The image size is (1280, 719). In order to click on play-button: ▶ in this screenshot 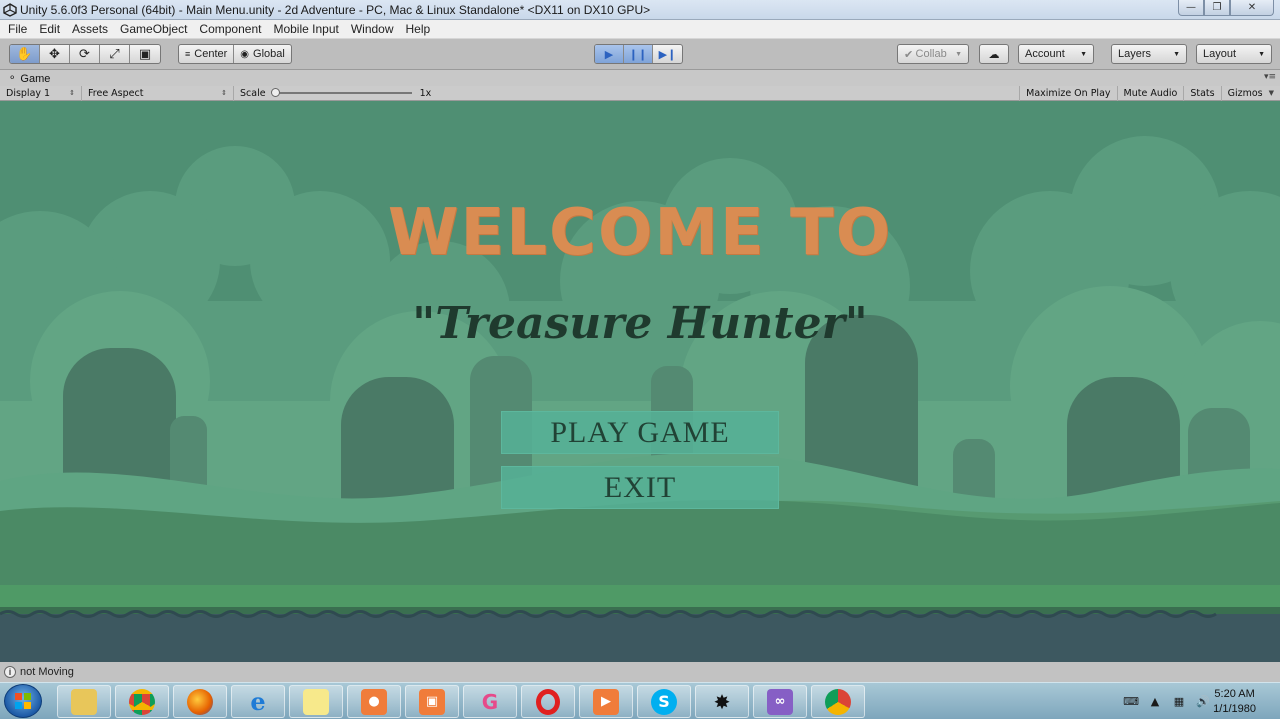, I will do `click(609, 54)`.